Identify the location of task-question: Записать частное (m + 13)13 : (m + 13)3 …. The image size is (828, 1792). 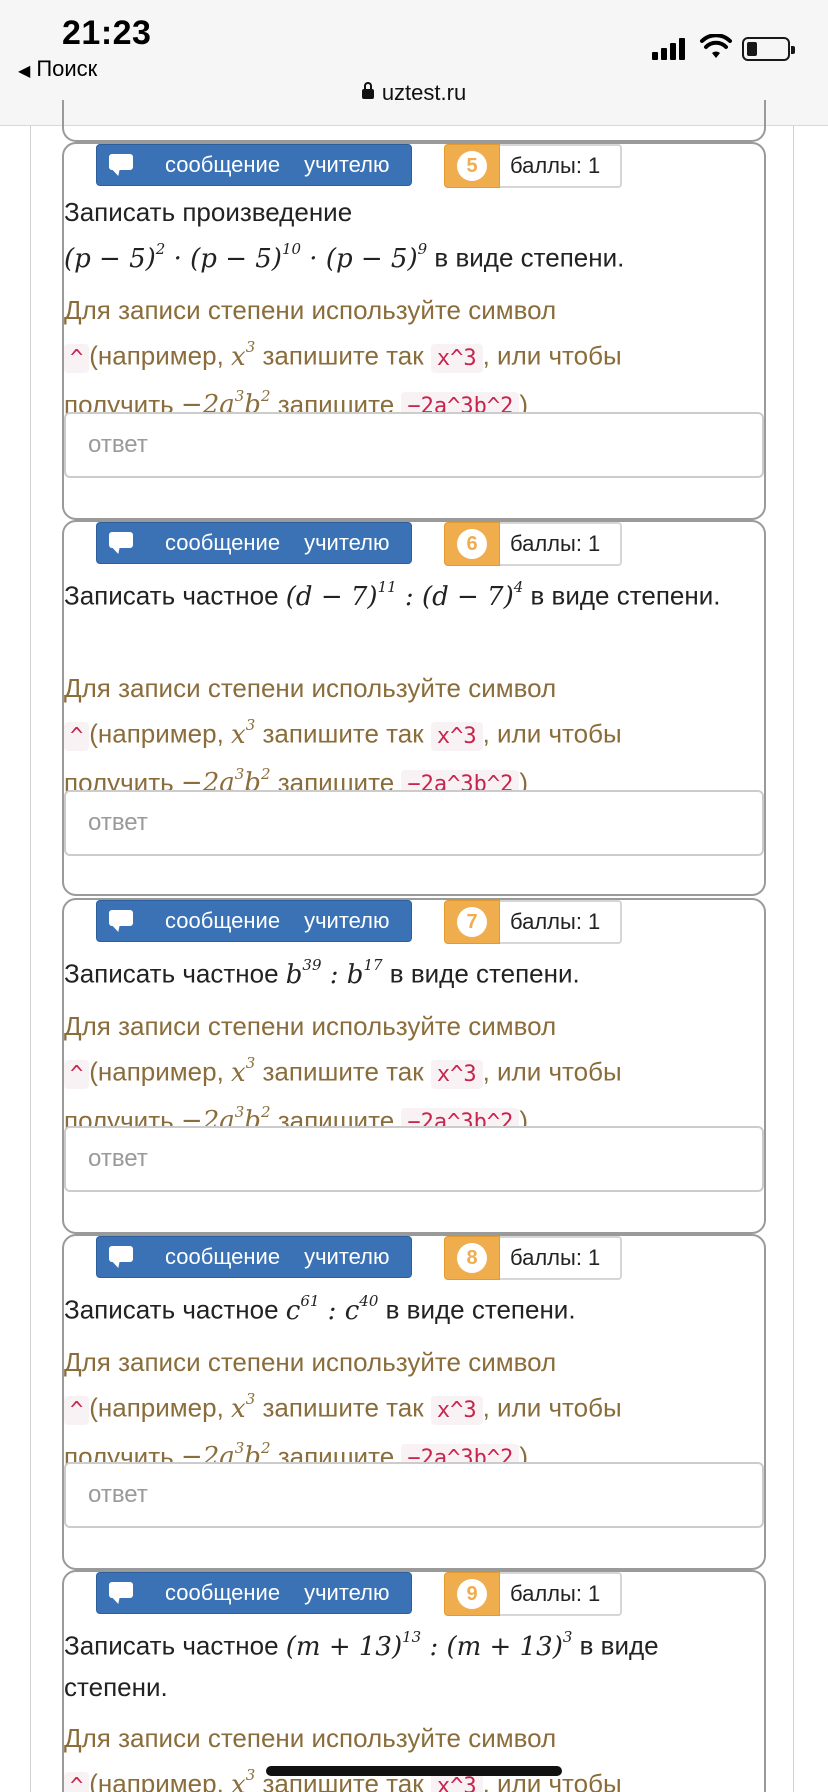
(409, 1663).